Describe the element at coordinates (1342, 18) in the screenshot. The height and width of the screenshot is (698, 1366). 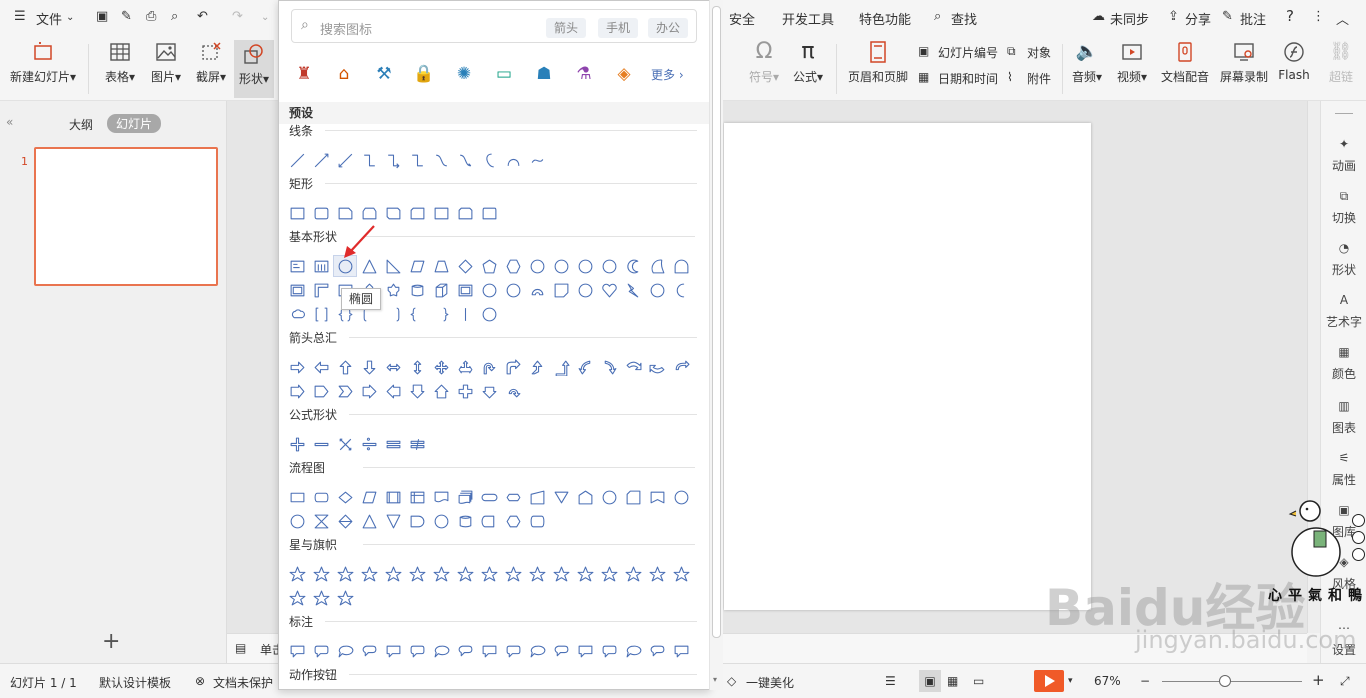
I see `collapse-ribbon-icon: ︿` at that location.